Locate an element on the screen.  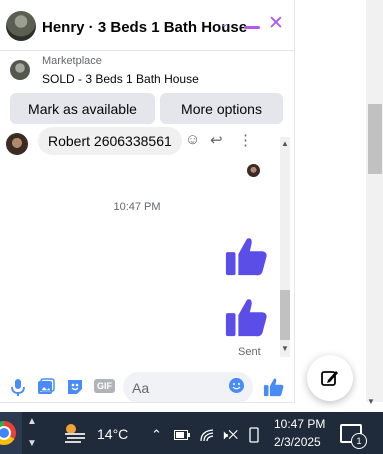
photo-icon is located at coordinates (46, 387).